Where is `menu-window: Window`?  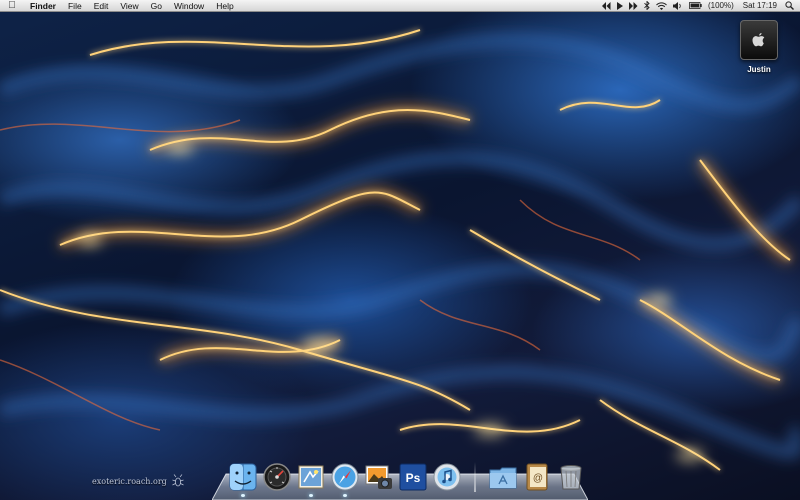
menu-window: Window is located at coordinates (189, 6).